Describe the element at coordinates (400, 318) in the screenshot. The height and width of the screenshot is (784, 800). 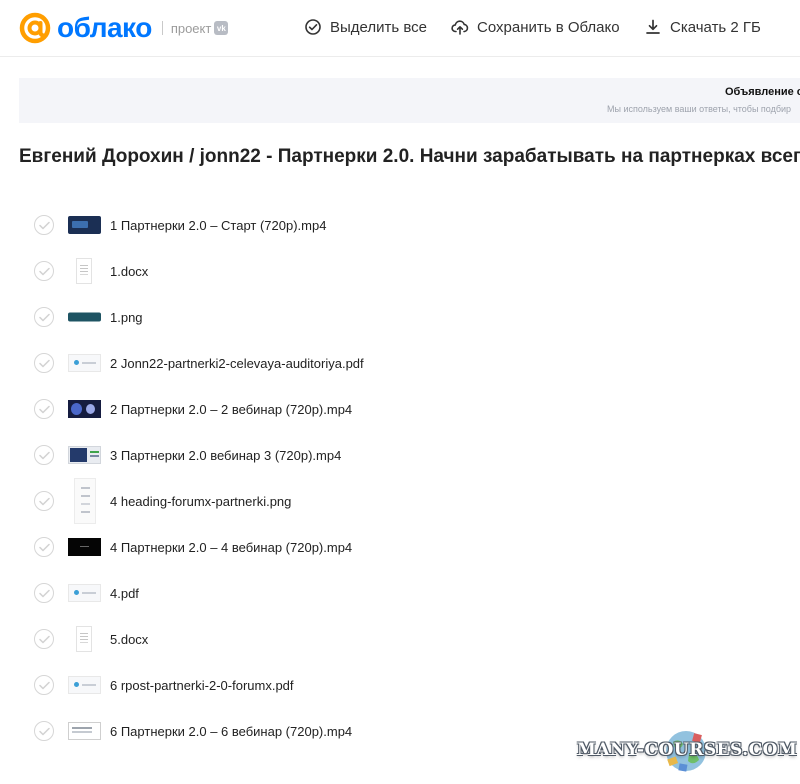
I see `file-row: 1.png` at that location.